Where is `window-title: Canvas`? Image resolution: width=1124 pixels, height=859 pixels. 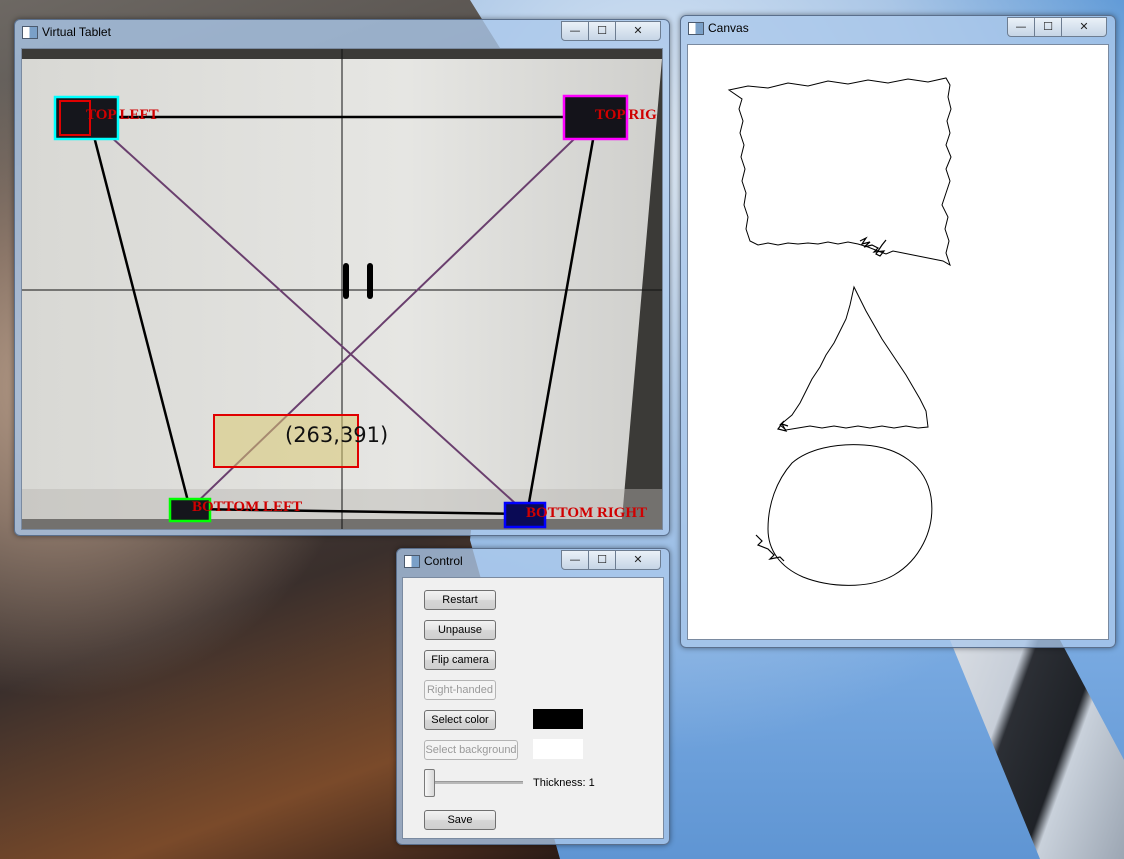
window-title: Canvas is located at coordinates (728, 28).